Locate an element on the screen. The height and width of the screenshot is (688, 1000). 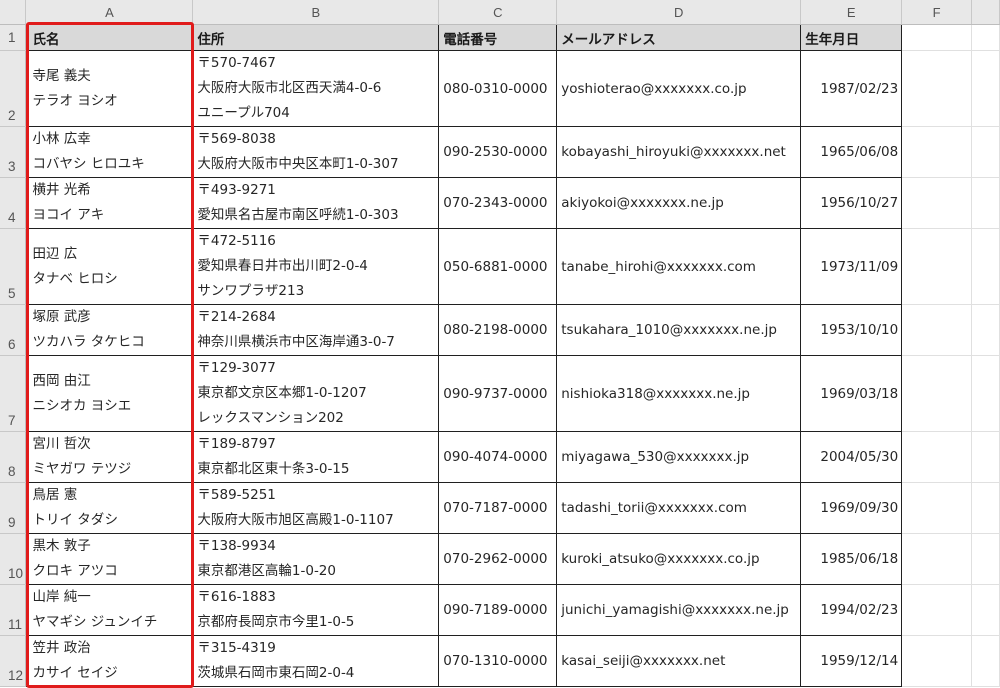
column-header-b: B is located at coordinates (316, 12).